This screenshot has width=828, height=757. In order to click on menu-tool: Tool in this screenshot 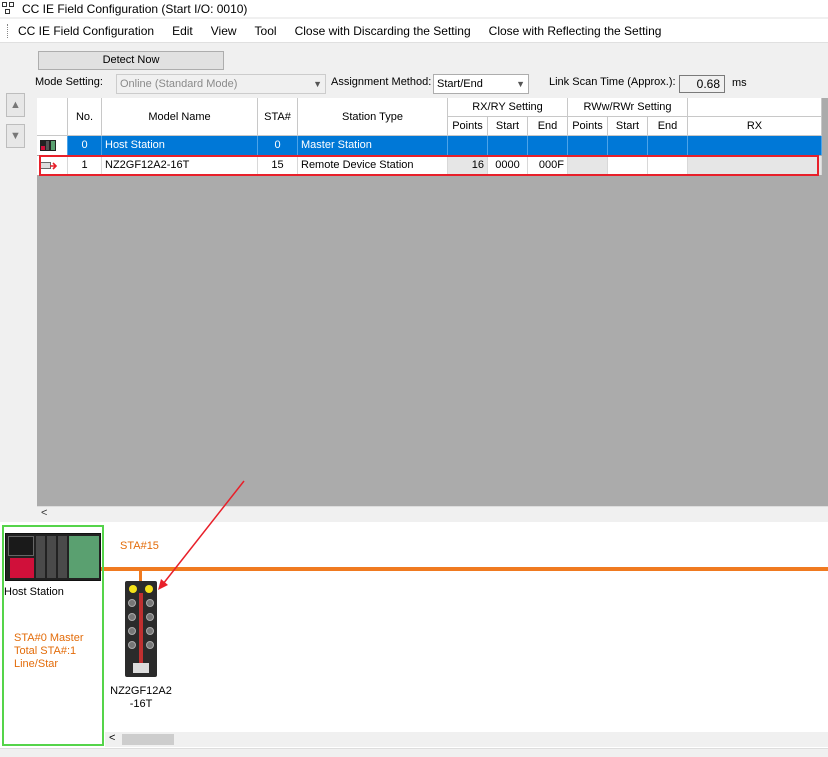, I will do `click(266, 31)`.